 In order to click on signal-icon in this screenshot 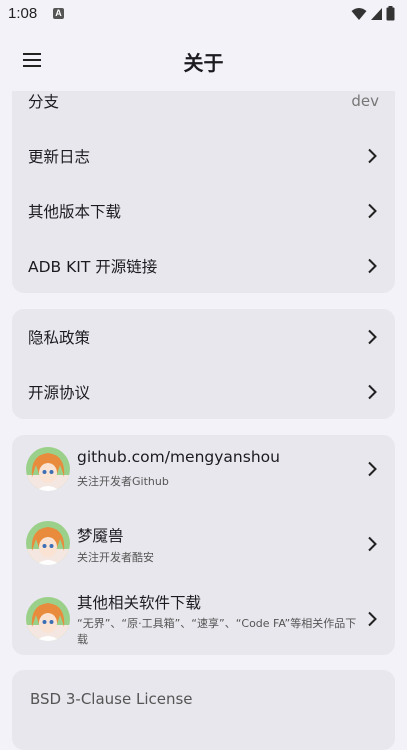, I will do `click(376, 13)`.